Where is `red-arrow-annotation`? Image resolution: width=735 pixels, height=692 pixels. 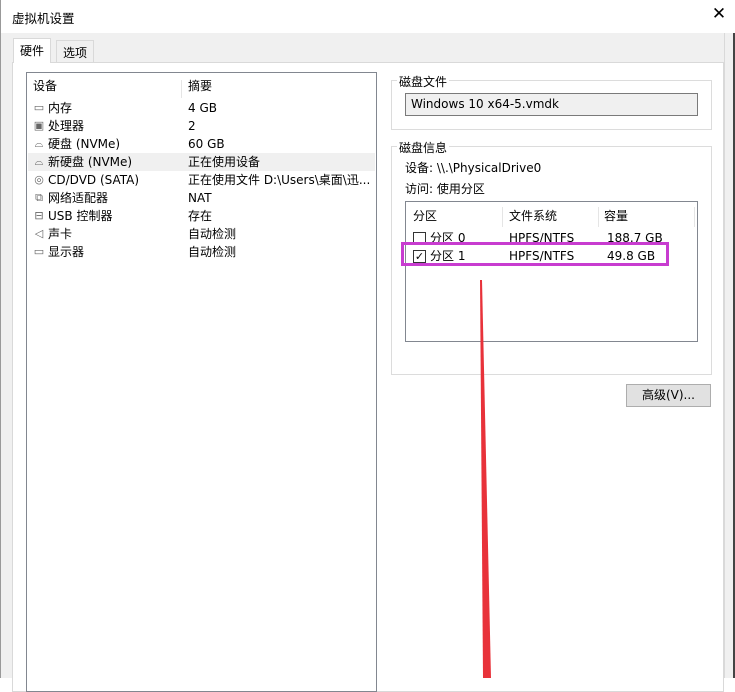
red-arrow-annotation is located at coordinates (485, 479).